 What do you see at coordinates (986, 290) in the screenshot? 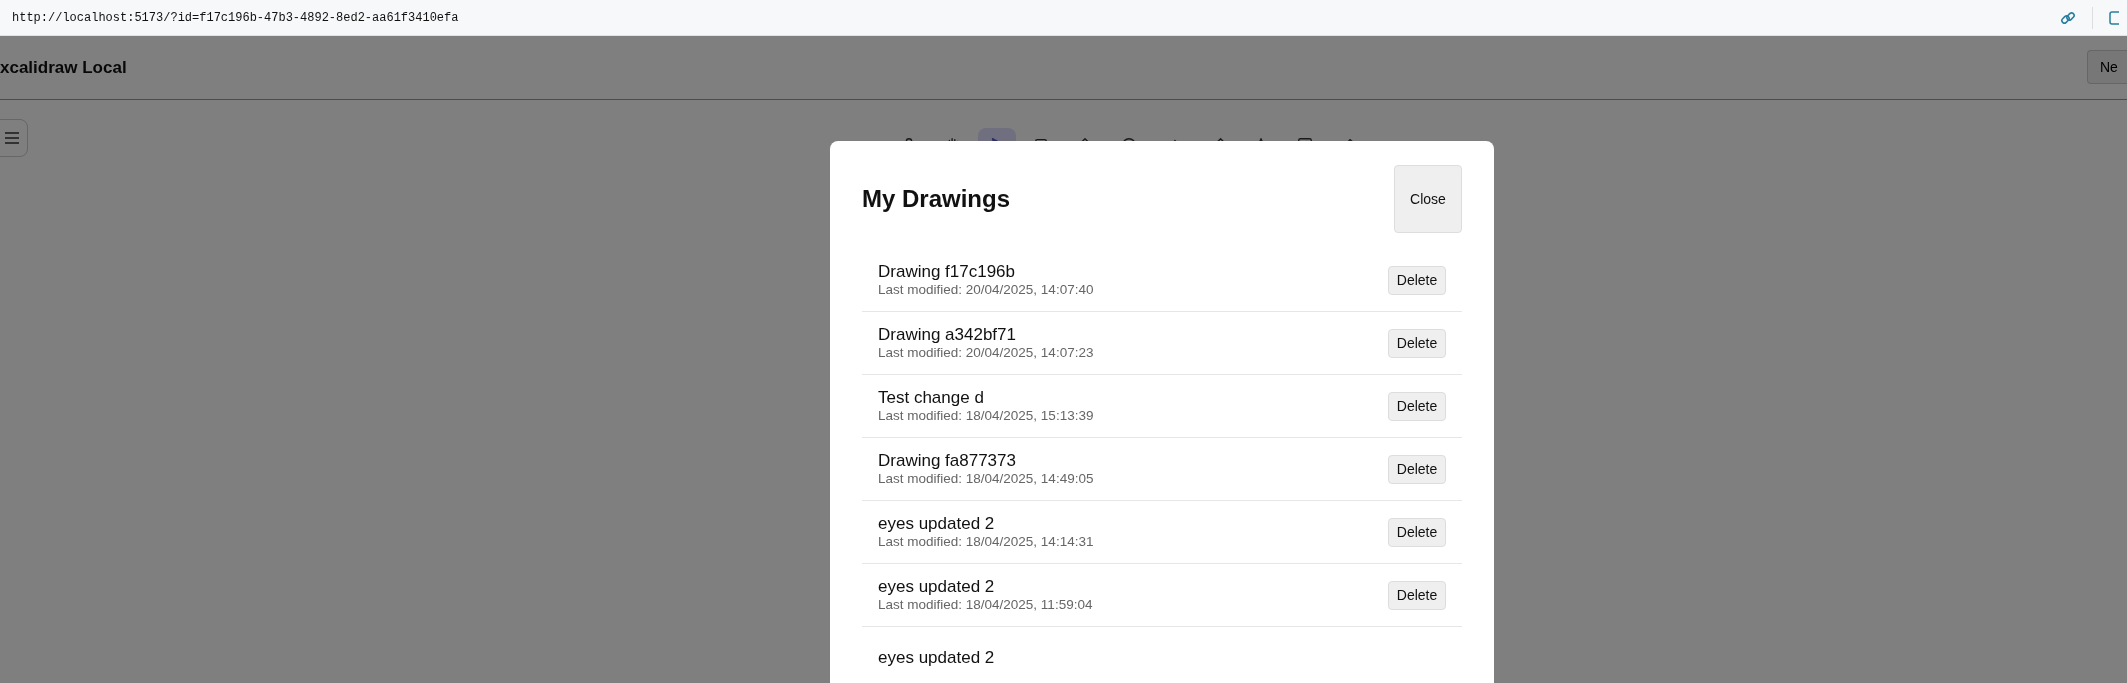
I see `modified-date: Last modified: 20/04/2025, 14:07:40` at bounding box center [986, 290].